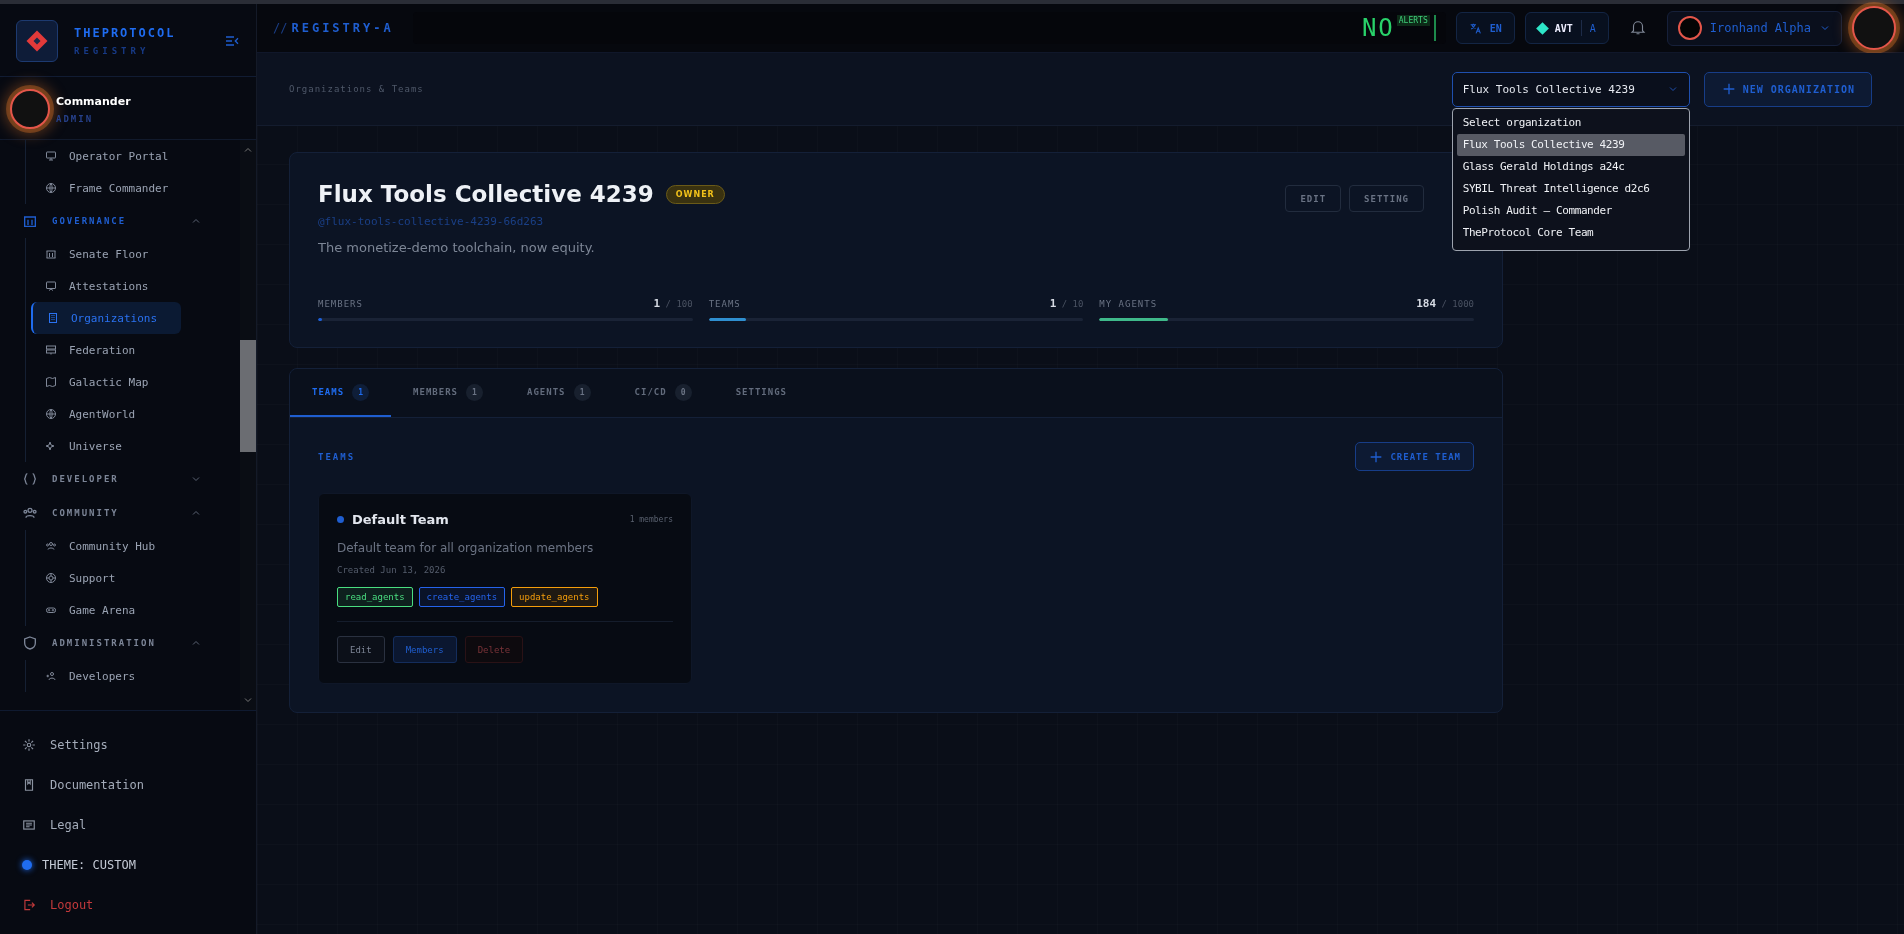 This screenshot has width=1904, height=934. What do you see at coordinates (1128, 304) in the screenshot?
I see `stat-label: MY AGENTS` at bounding box center [1128, 304].